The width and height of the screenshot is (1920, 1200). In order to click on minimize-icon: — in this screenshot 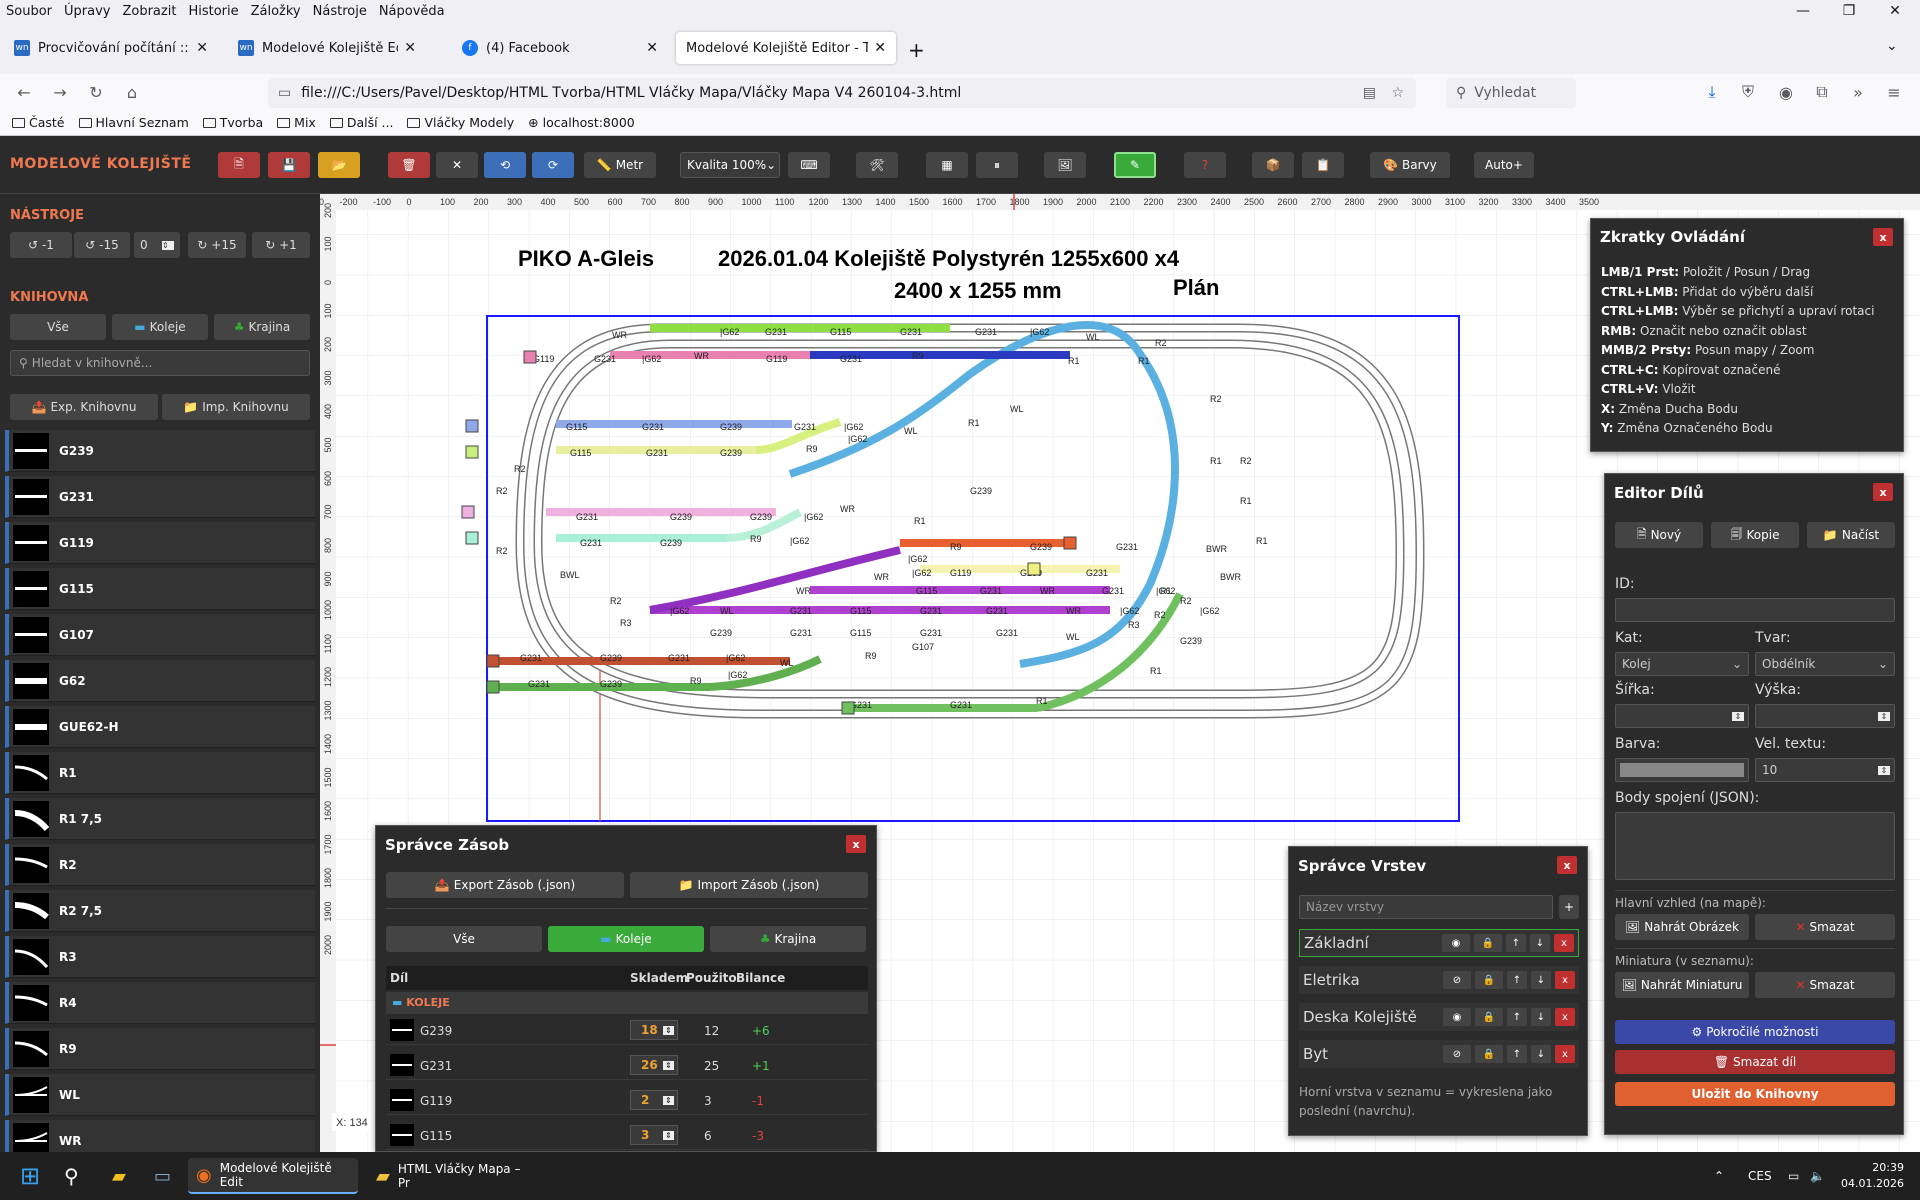, I will do `click(1803, 11)`.